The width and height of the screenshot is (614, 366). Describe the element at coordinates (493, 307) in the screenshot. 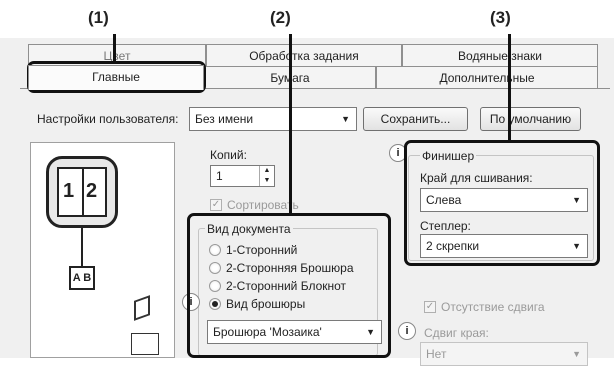

I see `no-offset-label: Отсутствие сдвига` at that location.